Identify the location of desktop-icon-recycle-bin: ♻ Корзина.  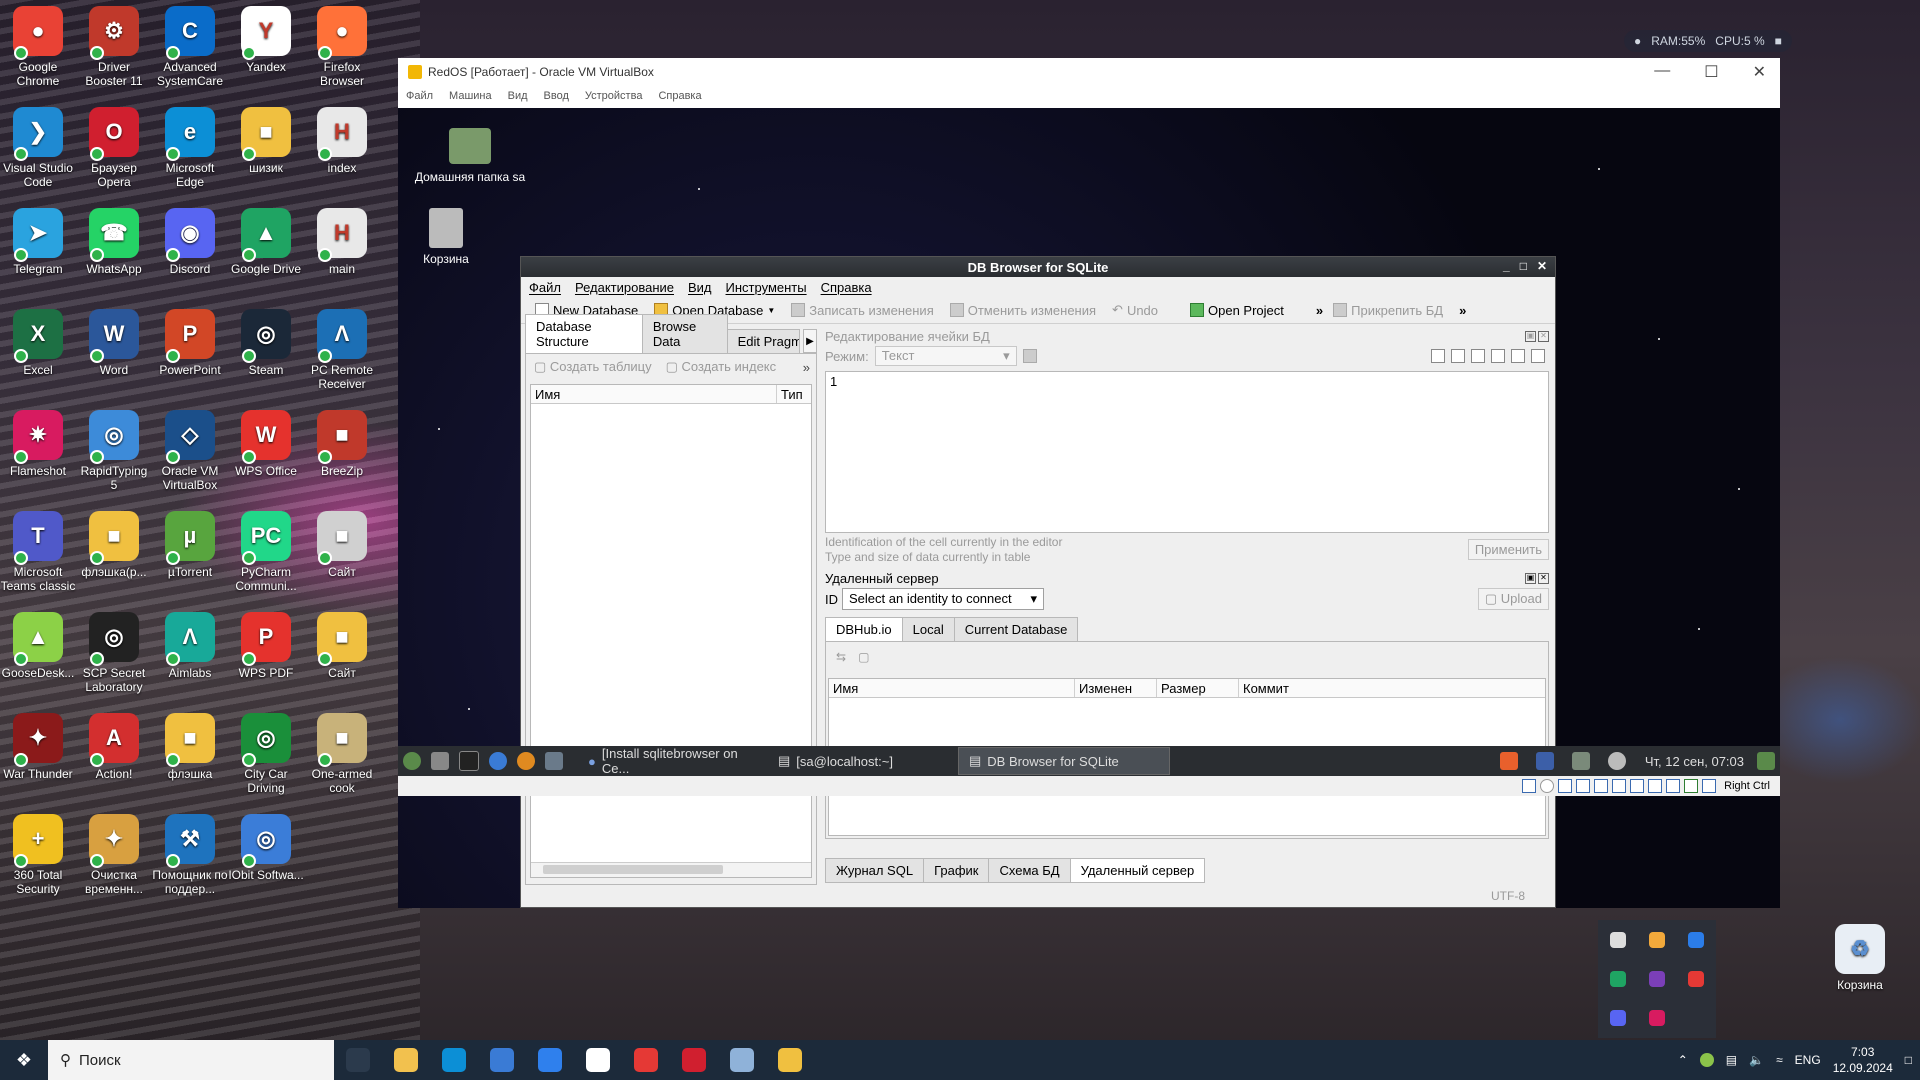
(1860, 955).